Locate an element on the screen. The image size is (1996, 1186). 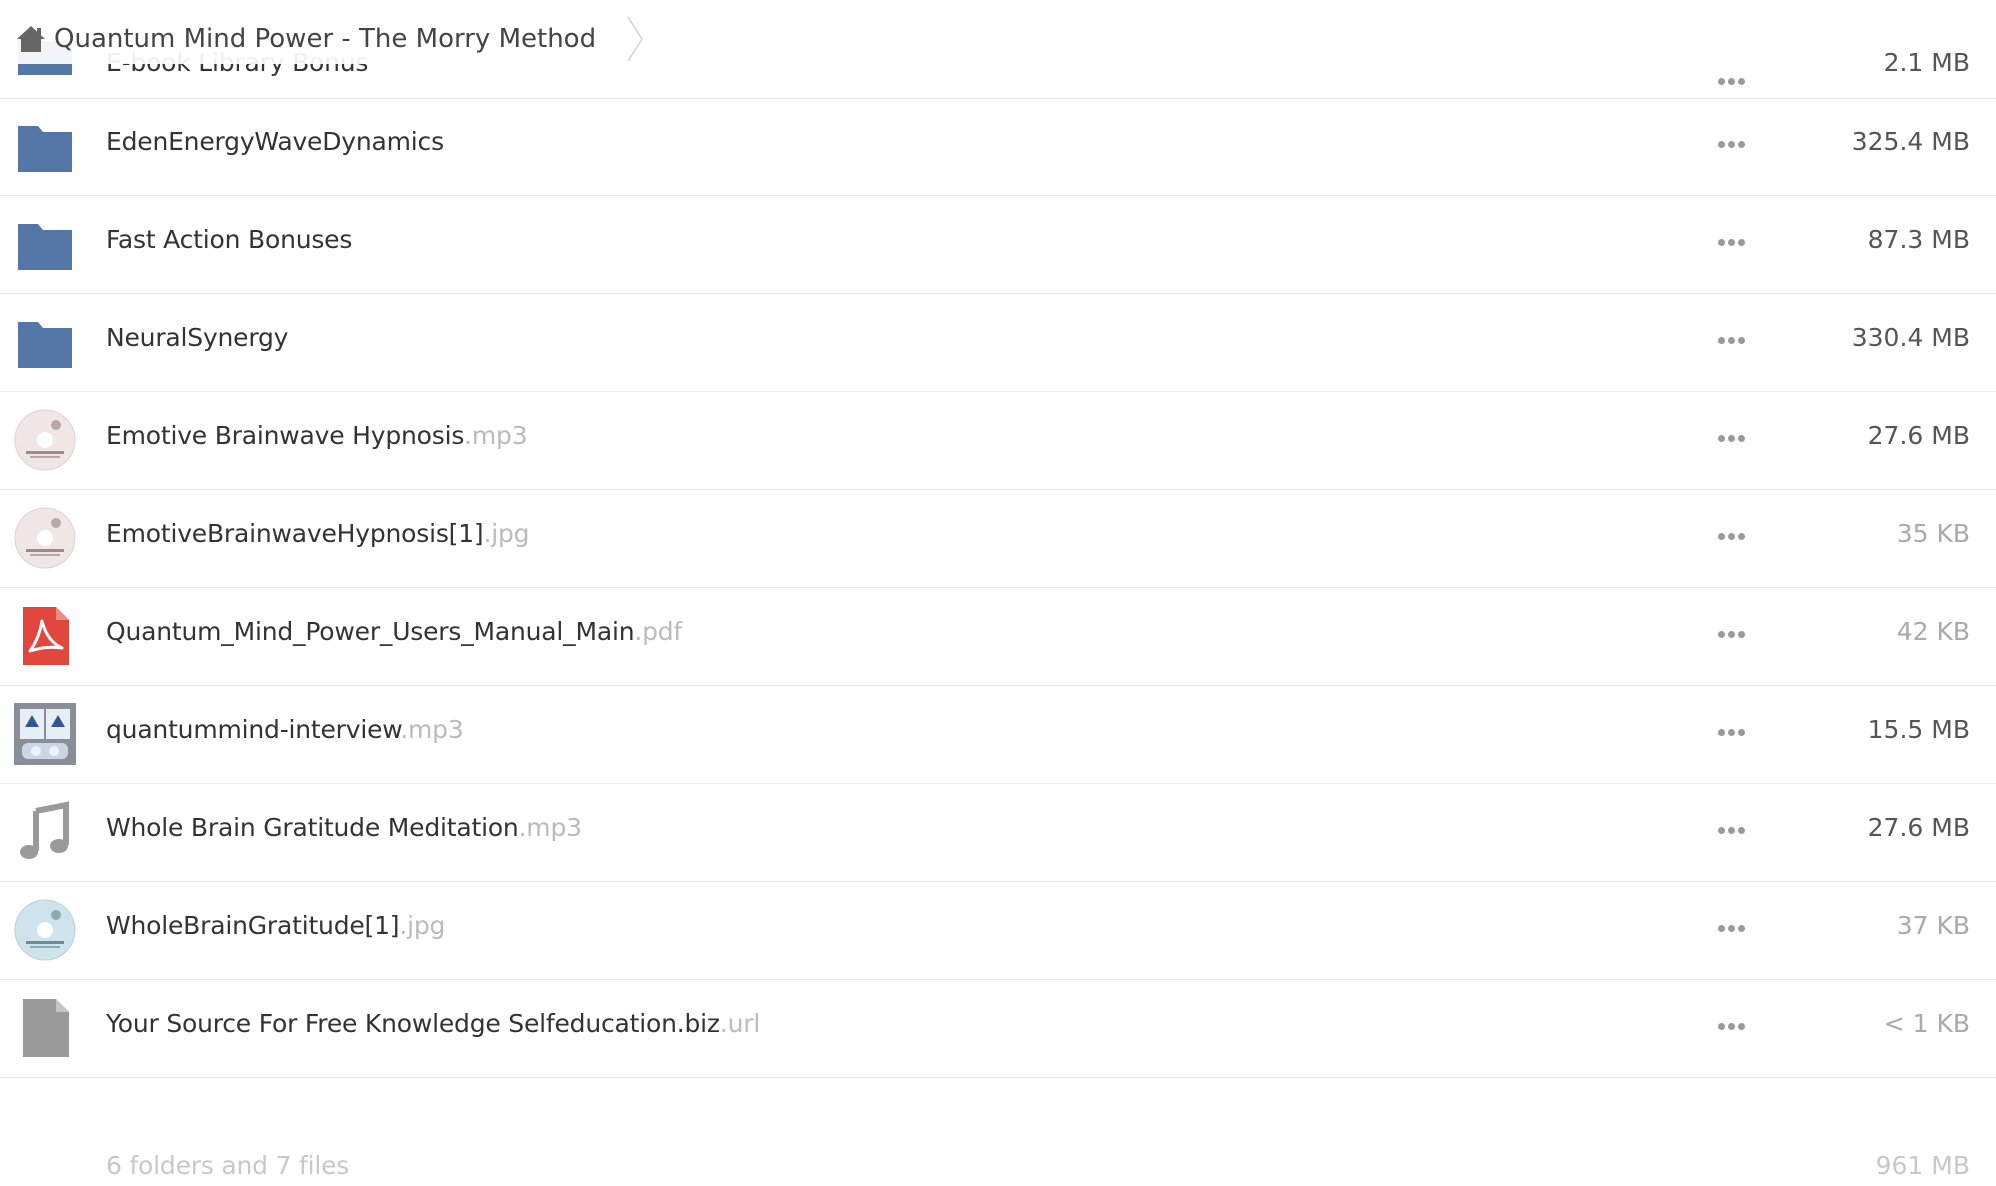
pdf-icon is located at coordinates (46, 636).